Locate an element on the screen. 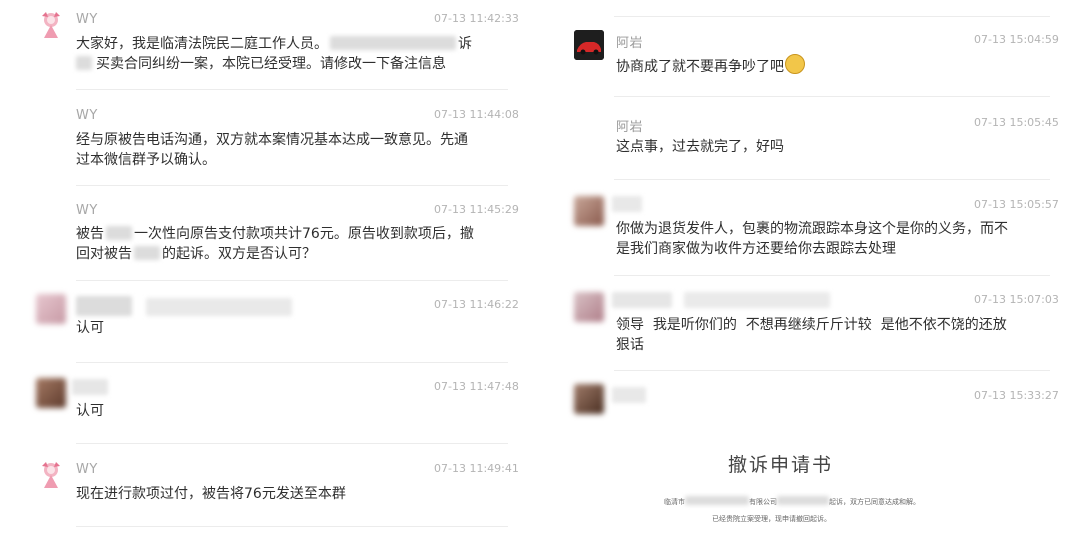  message-text: 经与原被告电话沟通，双方就本案情况基本达成一致意见。先通 过本微信群予以确认。 is located at coordinates (286, 150).